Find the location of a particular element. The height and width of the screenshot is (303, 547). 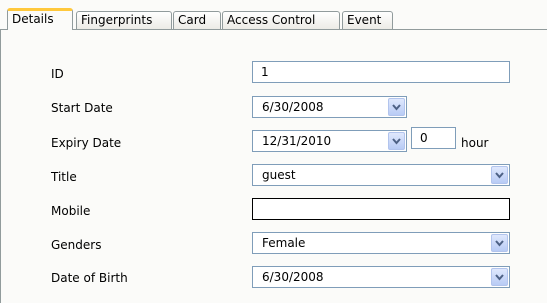

date-of-birth-dropdown-button is located at coordinates (499, 277).